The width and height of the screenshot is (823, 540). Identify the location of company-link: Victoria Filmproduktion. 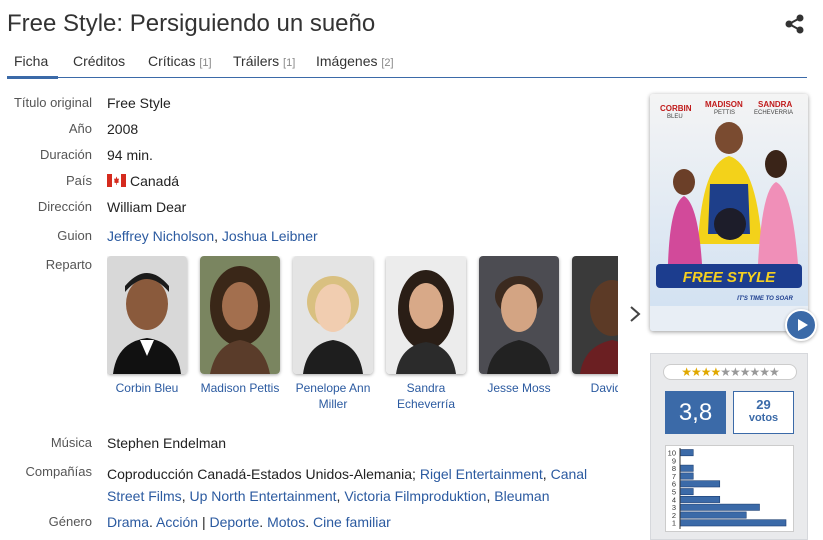
(415, 496).